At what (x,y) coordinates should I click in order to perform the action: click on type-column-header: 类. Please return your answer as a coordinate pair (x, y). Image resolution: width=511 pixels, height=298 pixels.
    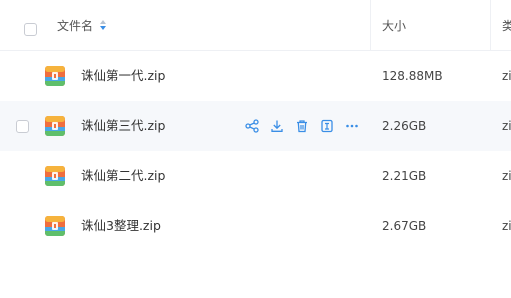
    Looking at the image, I should click on (506, 25).